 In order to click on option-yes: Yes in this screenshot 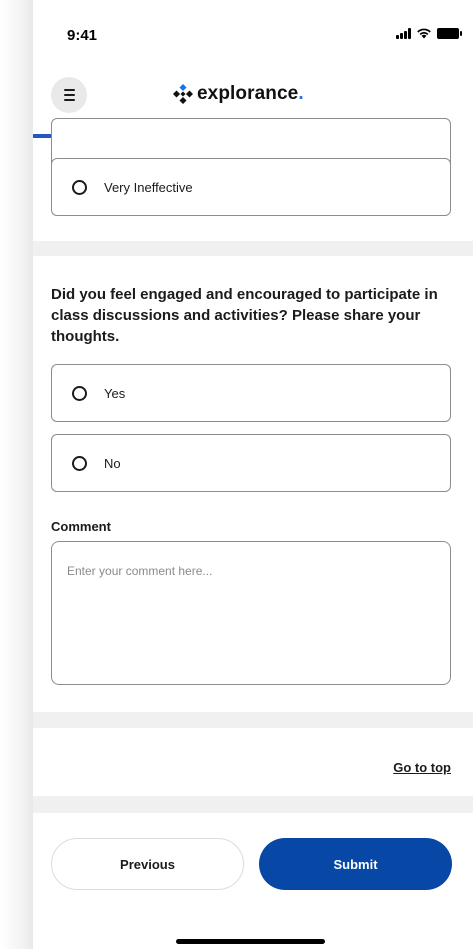, I will do `click(251, 393)`.